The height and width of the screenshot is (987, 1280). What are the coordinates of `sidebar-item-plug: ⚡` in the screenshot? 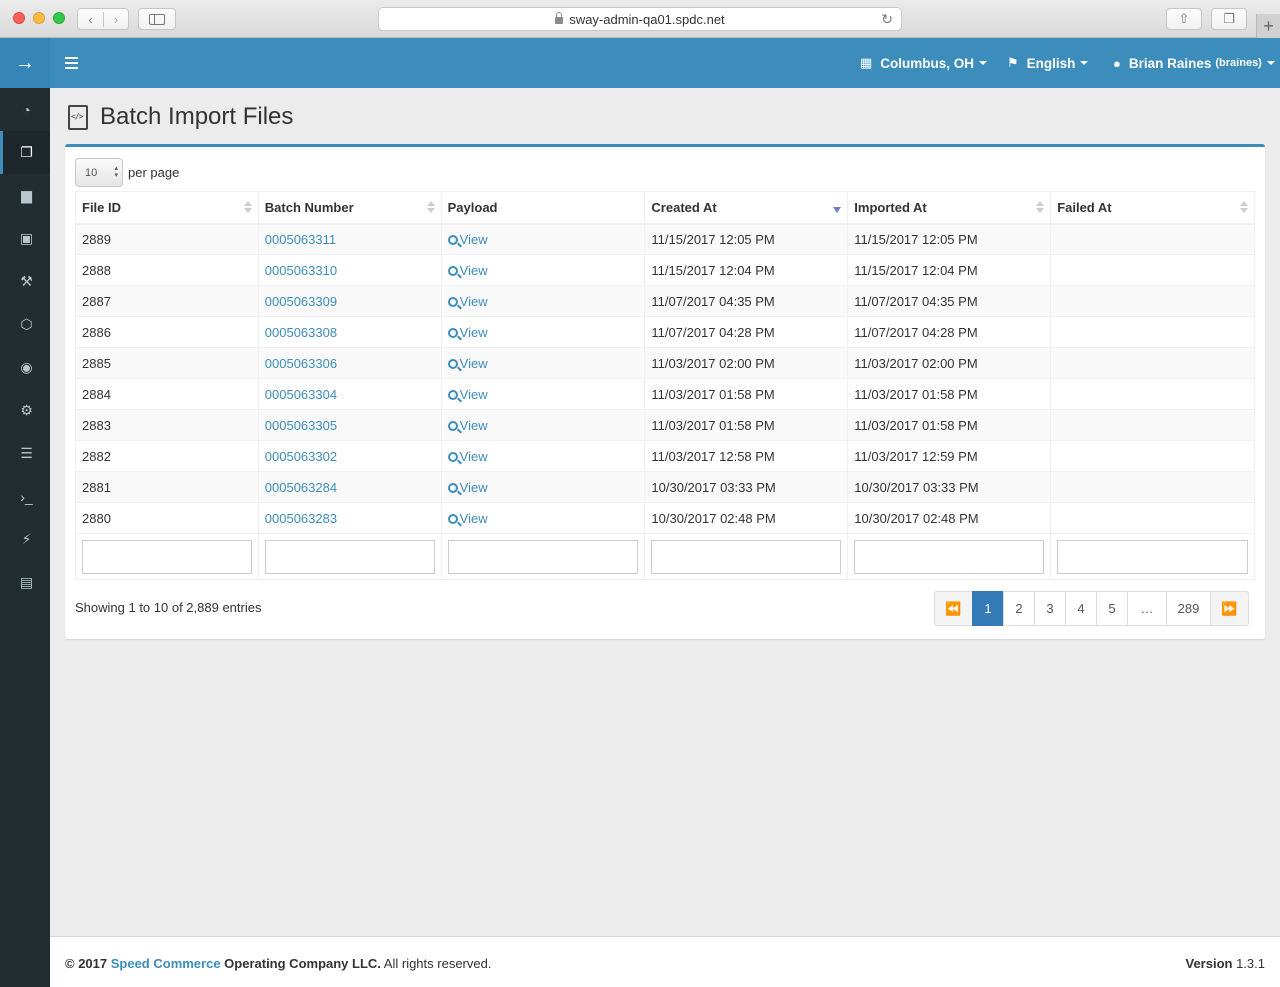 It's located at (25, 539).